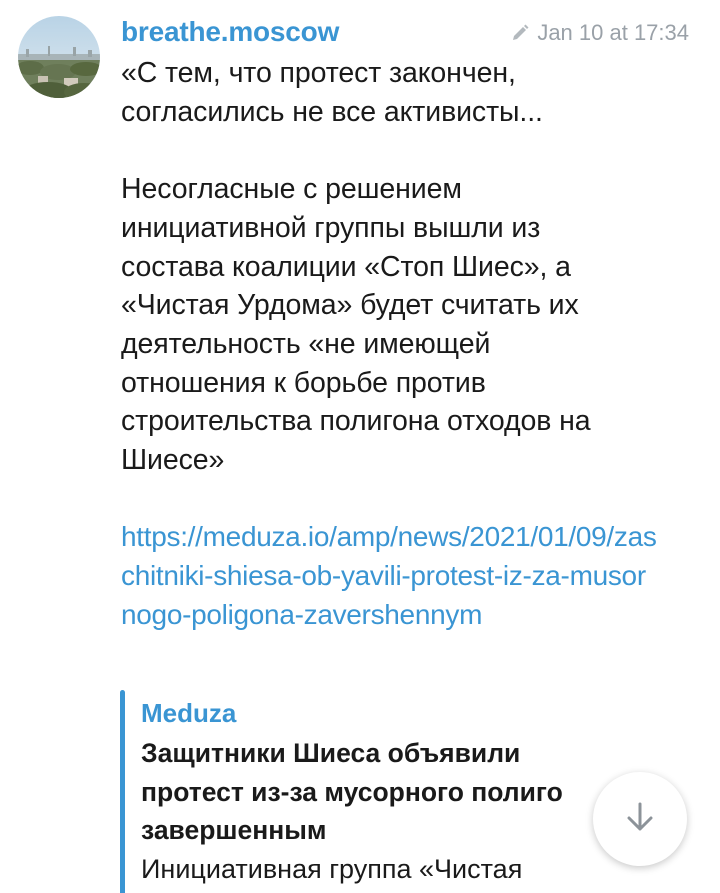  Describe the element at coordinates (189, 713) in the screenshot. I see `preview-site-name: Meduza` at that location.